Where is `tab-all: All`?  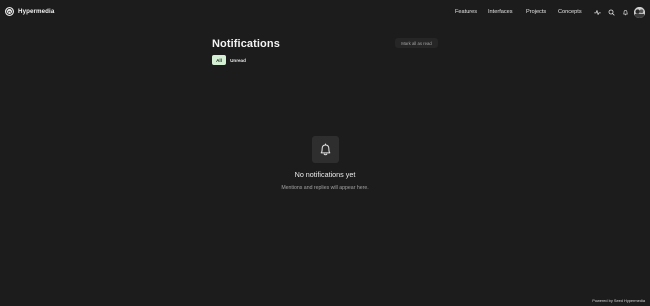
tab-all: All is located at coordinates (219, 60).